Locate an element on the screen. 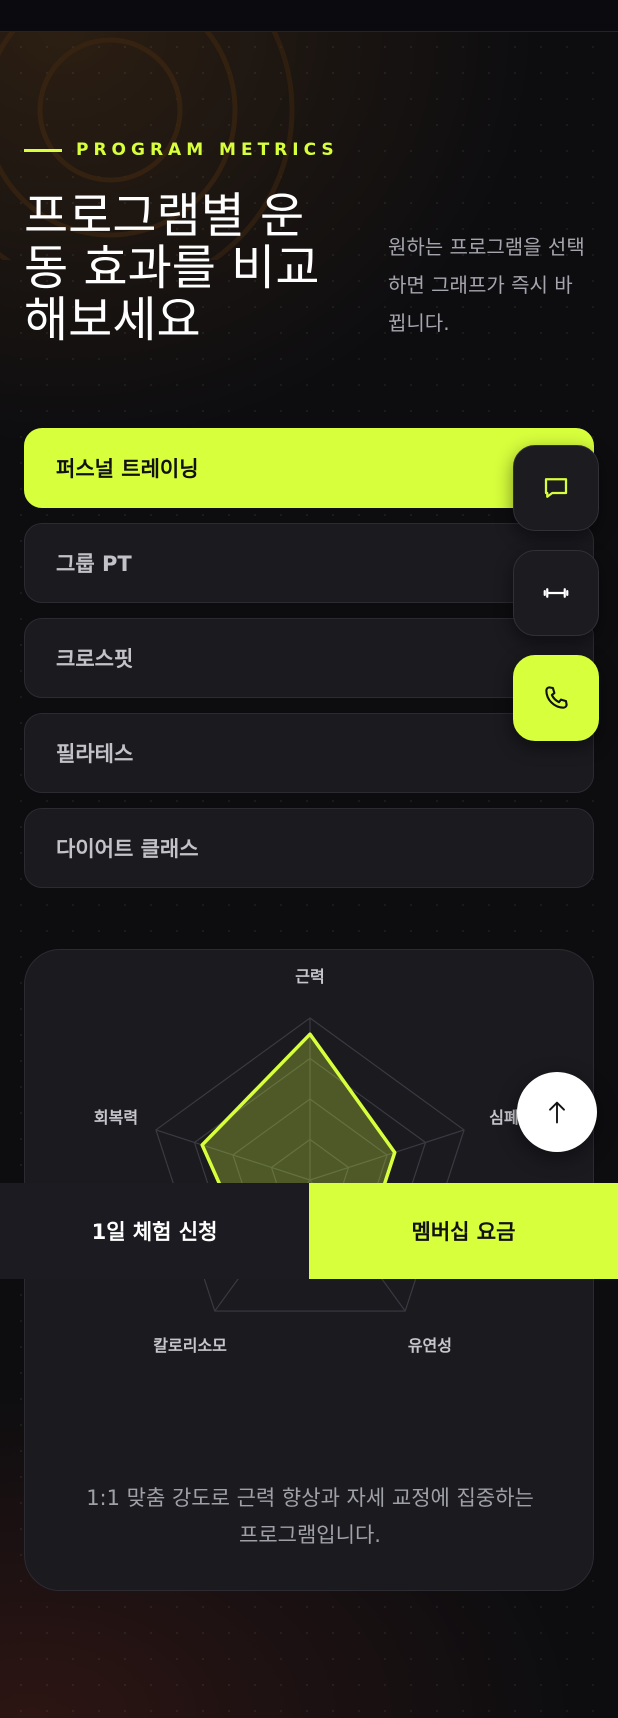  section-eyebrow: PROGRAM METRICS is located at coordinates (181, 150).